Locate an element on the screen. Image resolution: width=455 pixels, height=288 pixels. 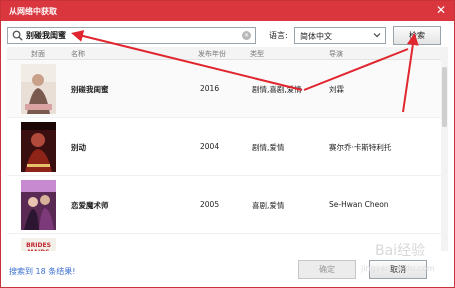
search-button: 检索 is located at coordinates (417, 35).